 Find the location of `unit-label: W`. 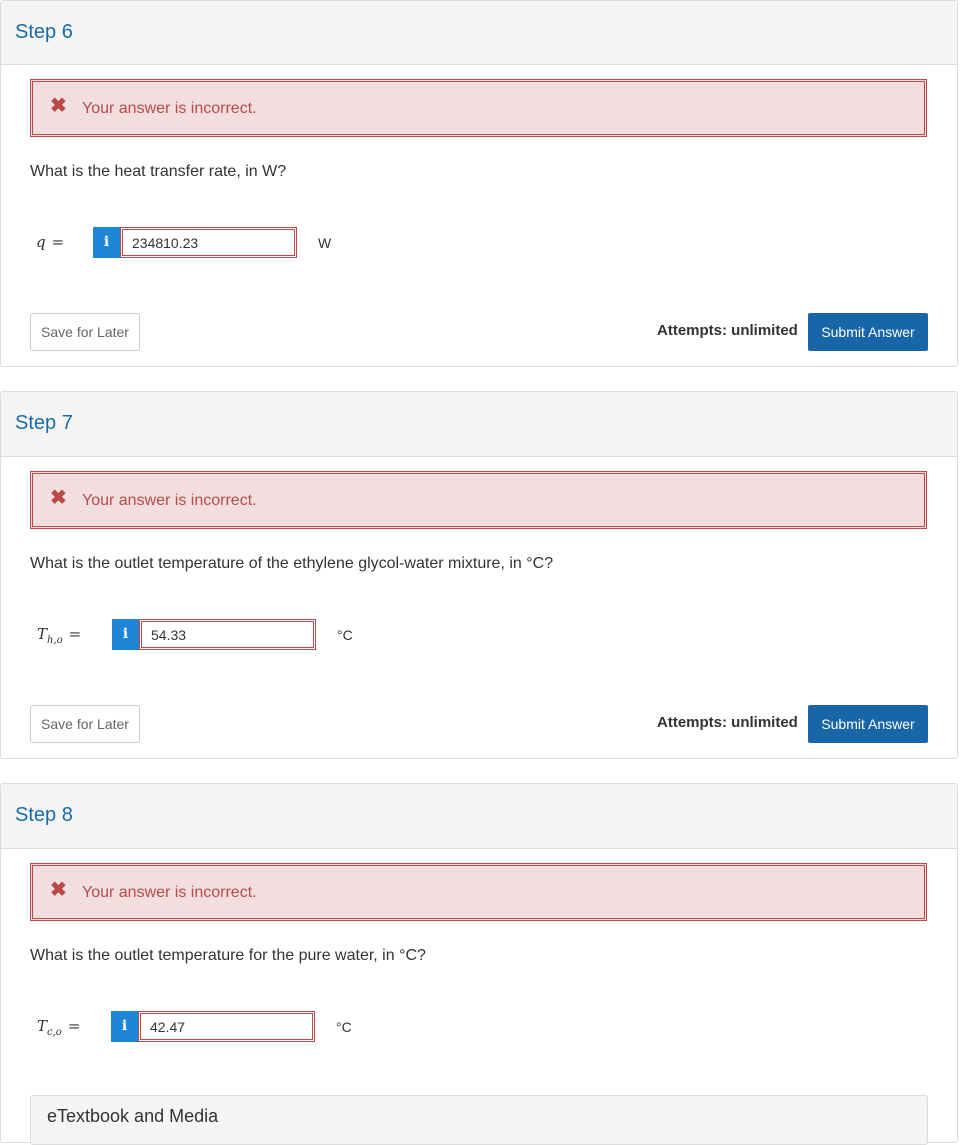

unit-label: W is located at coordinates (325, 243).